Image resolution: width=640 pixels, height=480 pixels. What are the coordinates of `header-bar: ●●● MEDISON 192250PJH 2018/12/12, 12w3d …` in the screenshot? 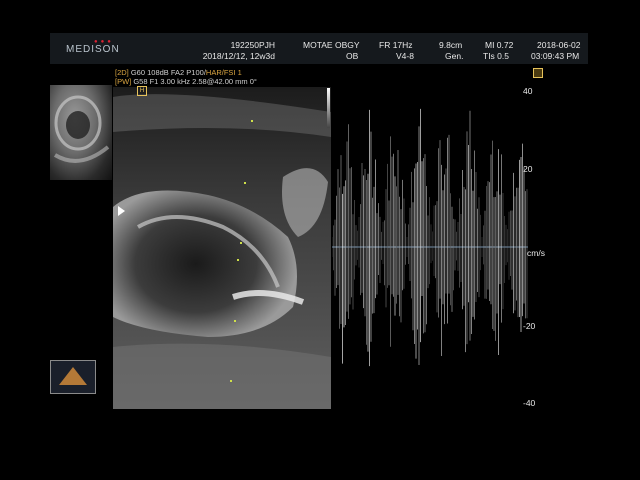 It's located at (319, 48).